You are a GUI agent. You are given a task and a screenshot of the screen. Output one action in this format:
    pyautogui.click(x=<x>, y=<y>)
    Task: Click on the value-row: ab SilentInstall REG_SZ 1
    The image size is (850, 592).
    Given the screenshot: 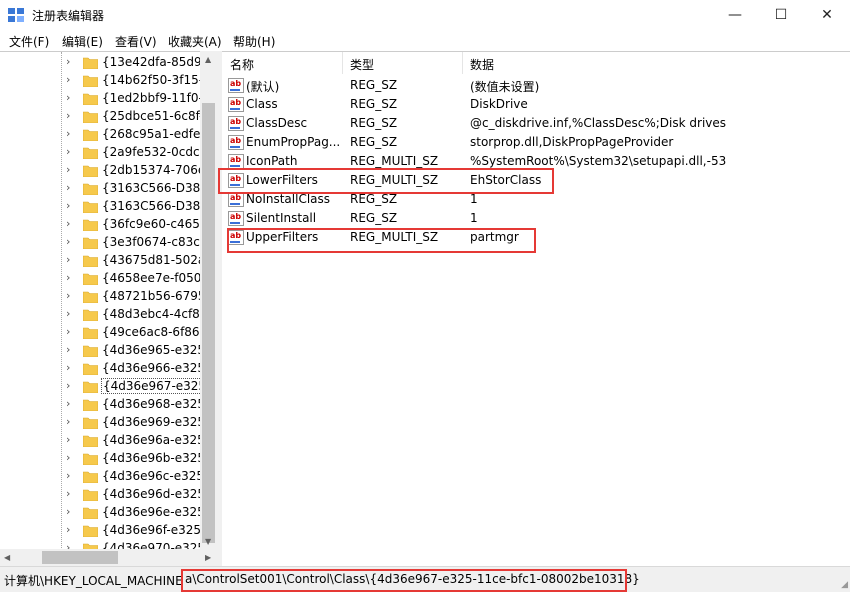 What is the action you would take?
    pyautogui.click(x=536, y=218)
    